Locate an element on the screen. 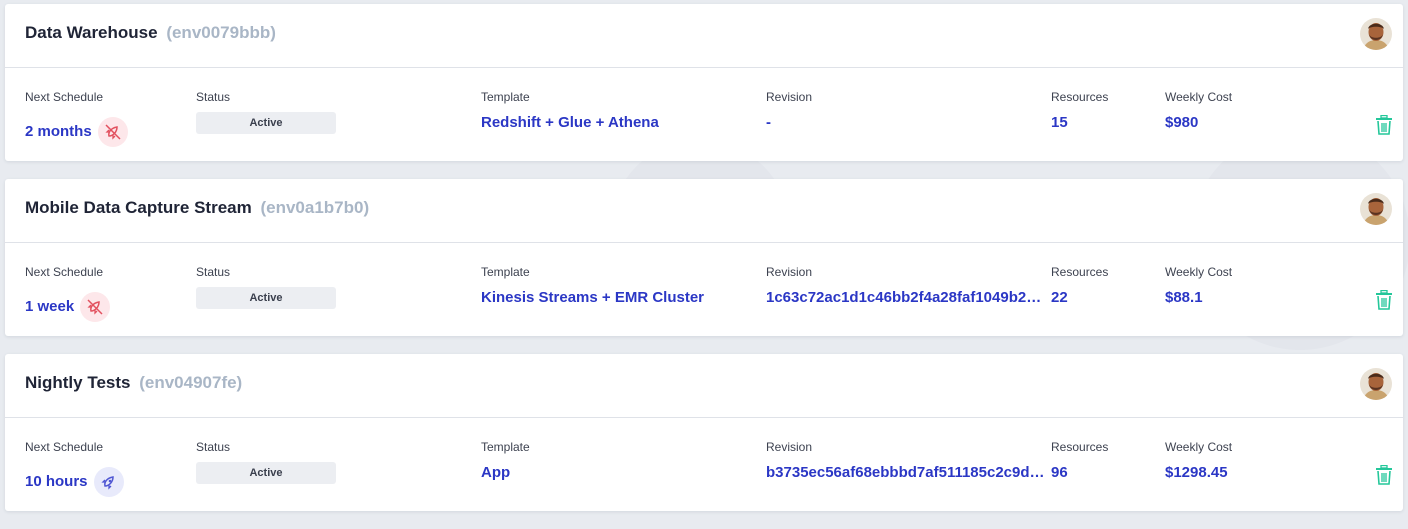  environment-title: Mobile Data Capture Stream (env0a1b7b0) is located at coordinates (197, 208).